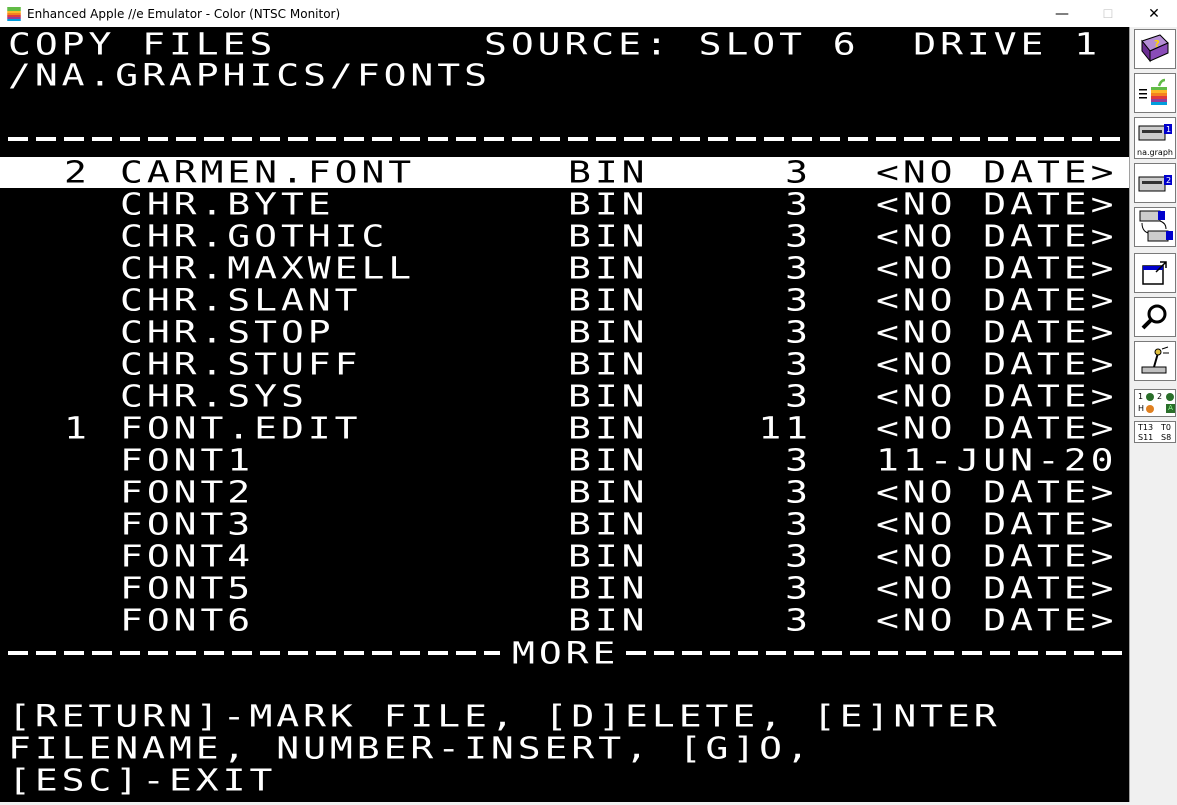 The height and width of the screenshot is (805, 1177). Describe the element at coordinates (1168, 129) in the screenshot. I see `drive-1-number: 1` at that location.